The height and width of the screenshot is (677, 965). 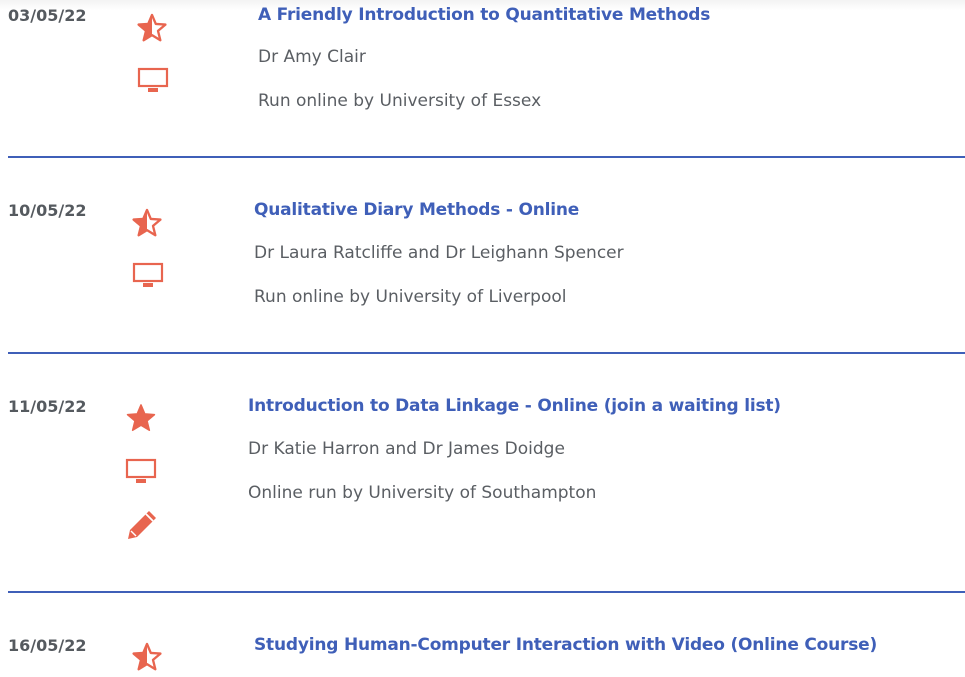 I want to click on event-organiser: Run online by University of Liverpool, so click(x=410, y=297).